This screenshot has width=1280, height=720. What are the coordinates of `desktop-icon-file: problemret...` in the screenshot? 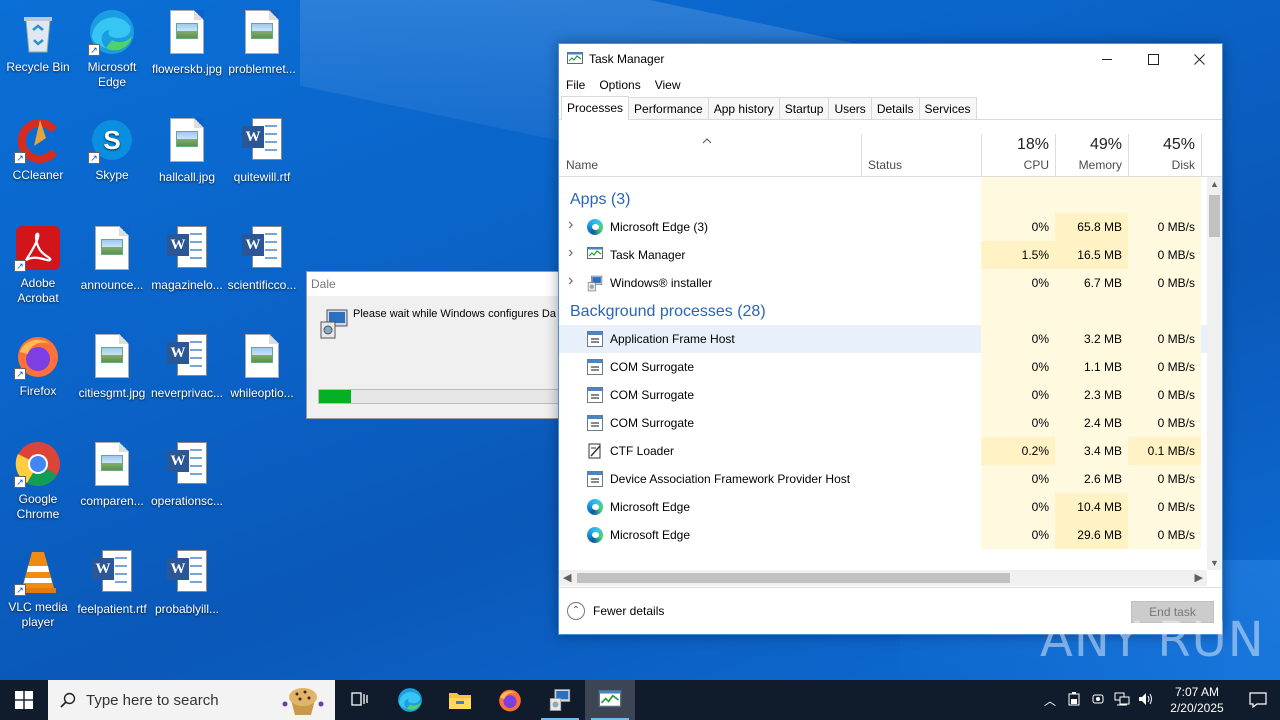 It's located at (262, 42).